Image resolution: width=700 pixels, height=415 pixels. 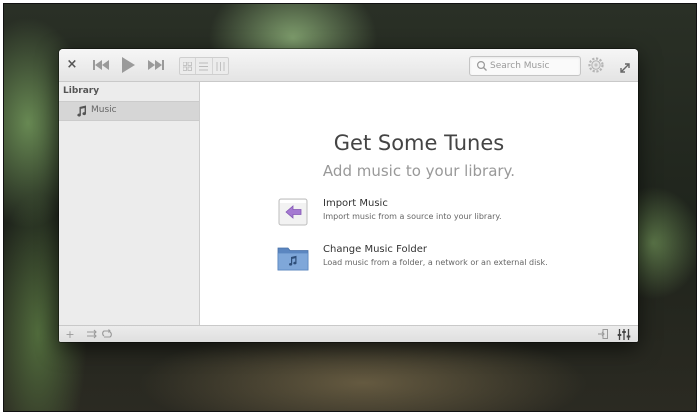 I want to click on import-button, so click(x=603, y=334).